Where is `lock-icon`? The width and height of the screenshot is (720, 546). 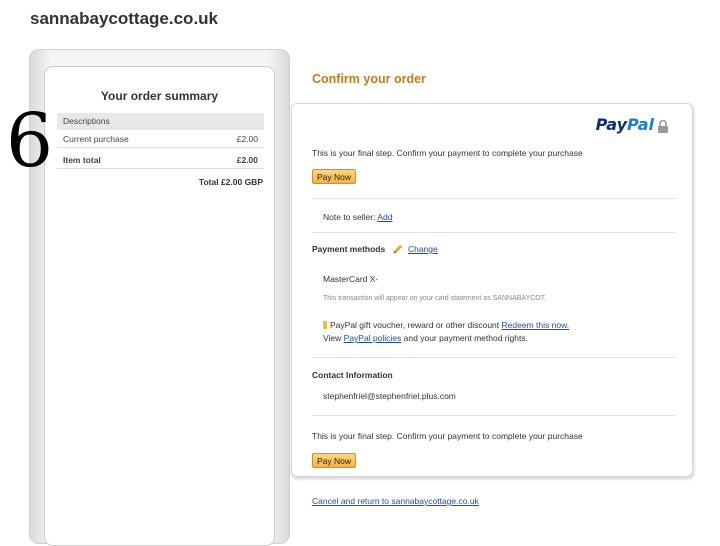 lock-icon is located at coordinates (663, 126).